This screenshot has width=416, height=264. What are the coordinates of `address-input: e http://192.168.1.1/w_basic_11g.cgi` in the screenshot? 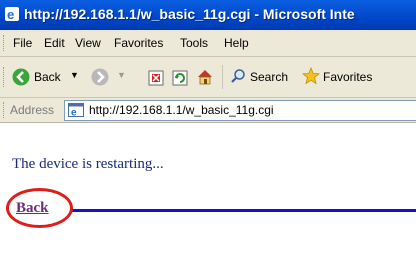 It's located at (240, 110).